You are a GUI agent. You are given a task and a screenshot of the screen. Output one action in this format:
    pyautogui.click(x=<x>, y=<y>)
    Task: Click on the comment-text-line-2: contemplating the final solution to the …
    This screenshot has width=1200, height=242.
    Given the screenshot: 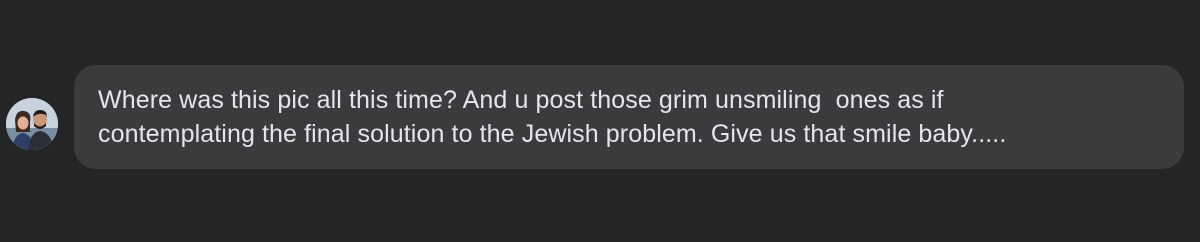 What is the action you would take?
    pyautogui.click(x=552, y=134)
    